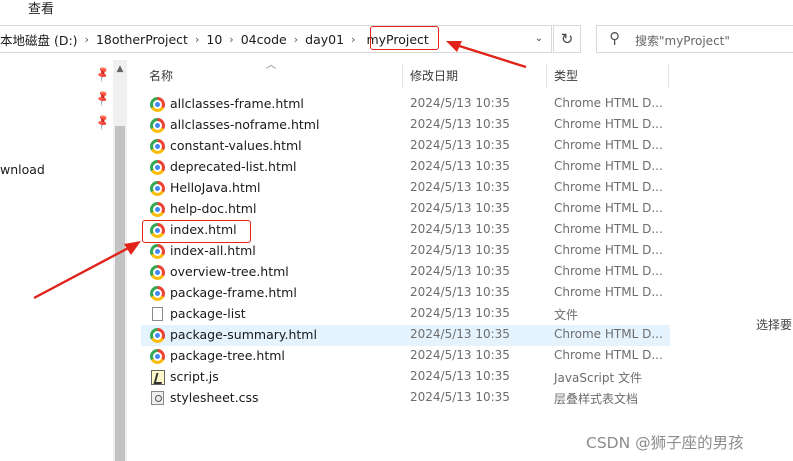 The image size is (793, 461). Describe the element at coordinates (405, 314) in the screenshot. I see `file-row: package-list 2024/5/13 10:35 文件` at that location.